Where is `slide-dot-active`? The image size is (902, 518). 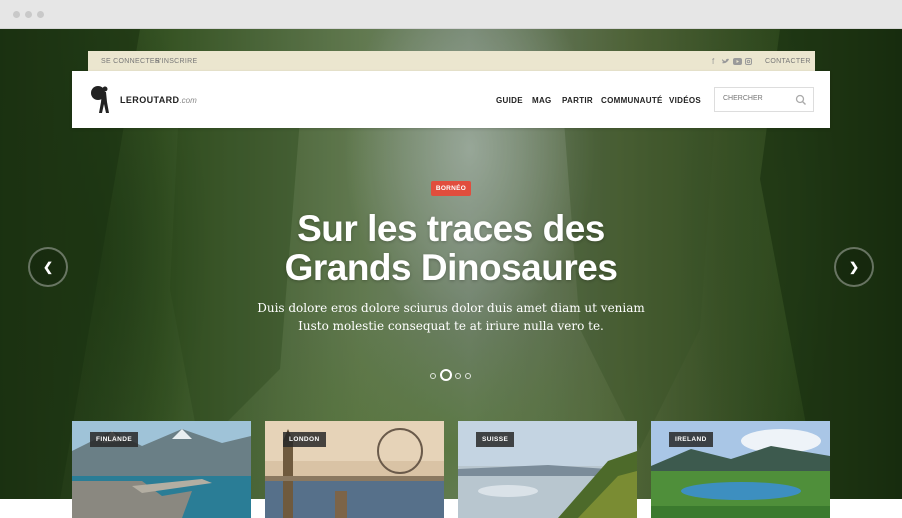 slide-dot-active is located at coordinates (446, 375).